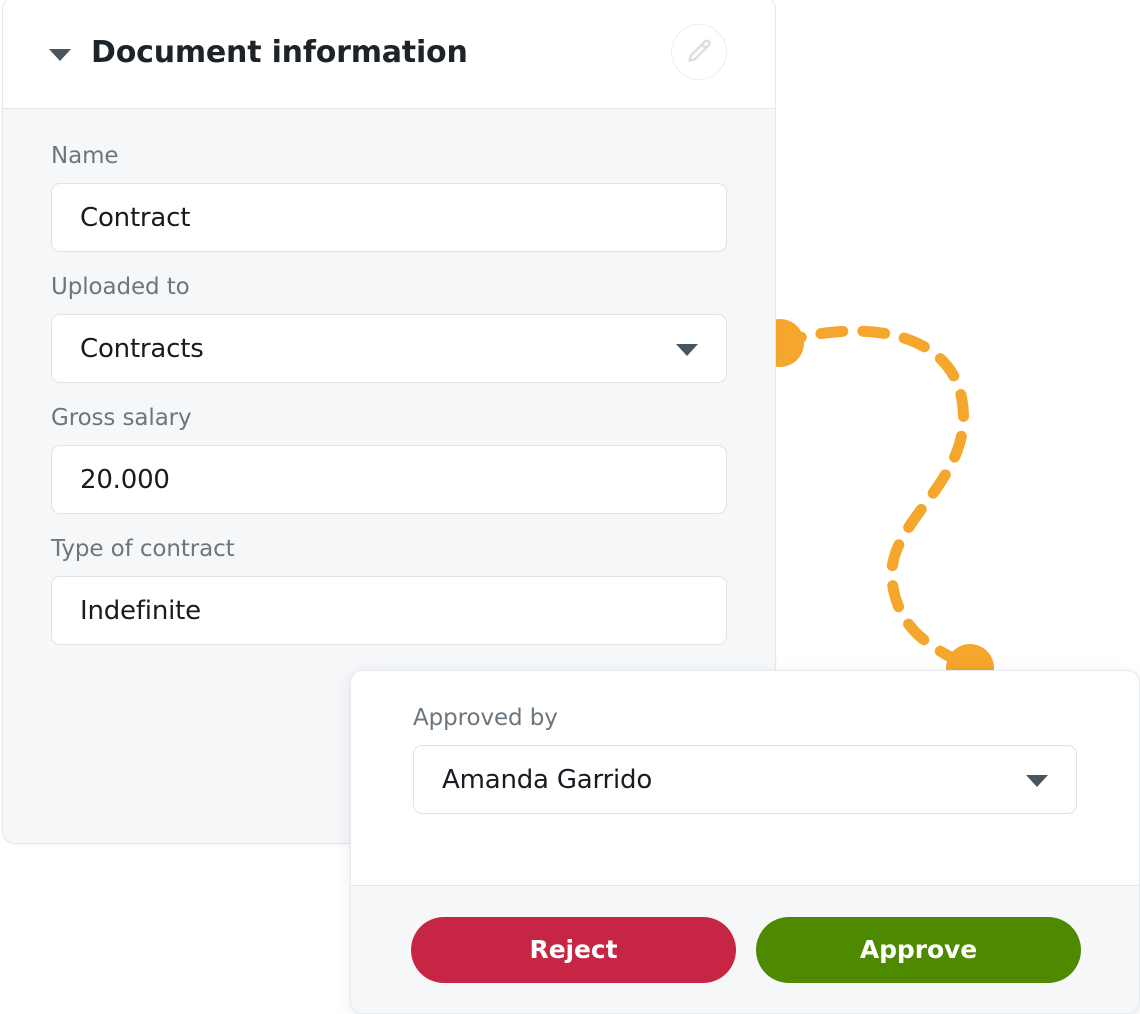 The image size is (1140, 1014). I want to click on connector-dashed-path, so click(875, 499).